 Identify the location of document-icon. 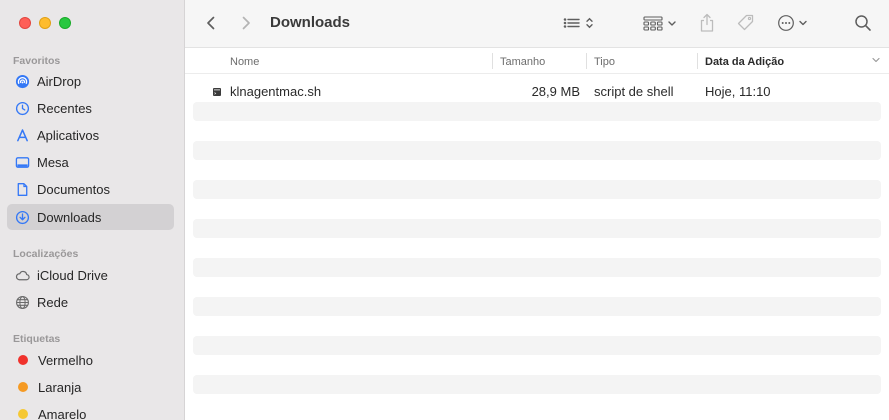
(22, 189).